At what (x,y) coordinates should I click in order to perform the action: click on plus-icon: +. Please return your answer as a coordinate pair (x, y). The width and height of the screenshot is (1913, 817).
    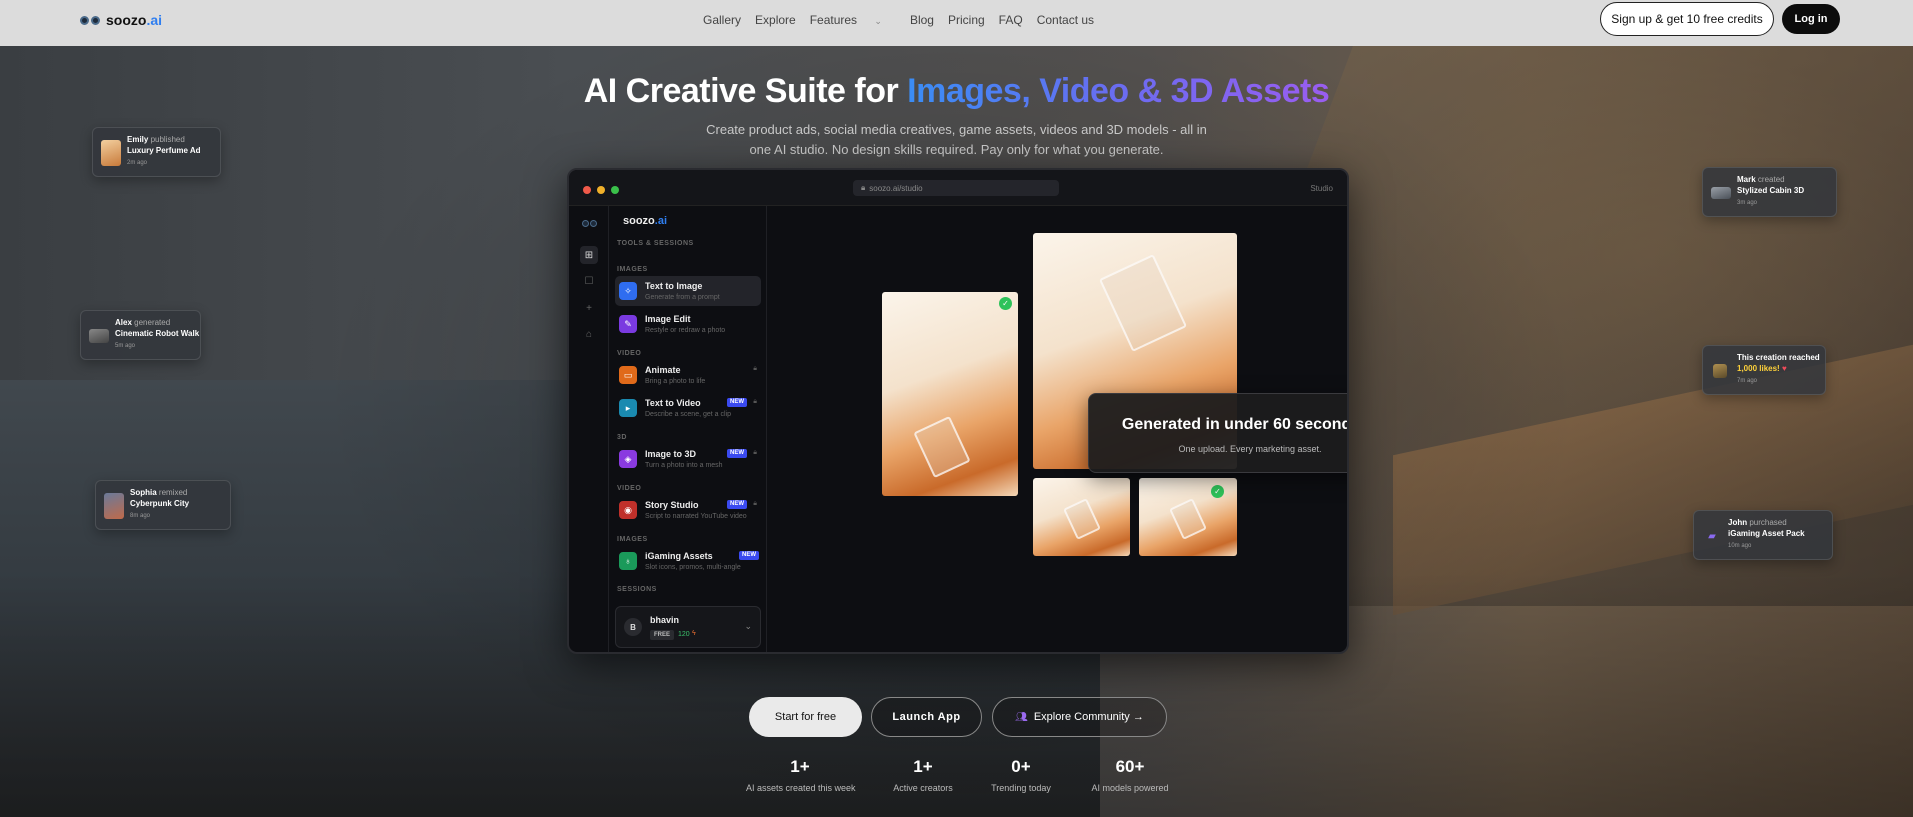
    Looking at the image, I should click on (589, 308).